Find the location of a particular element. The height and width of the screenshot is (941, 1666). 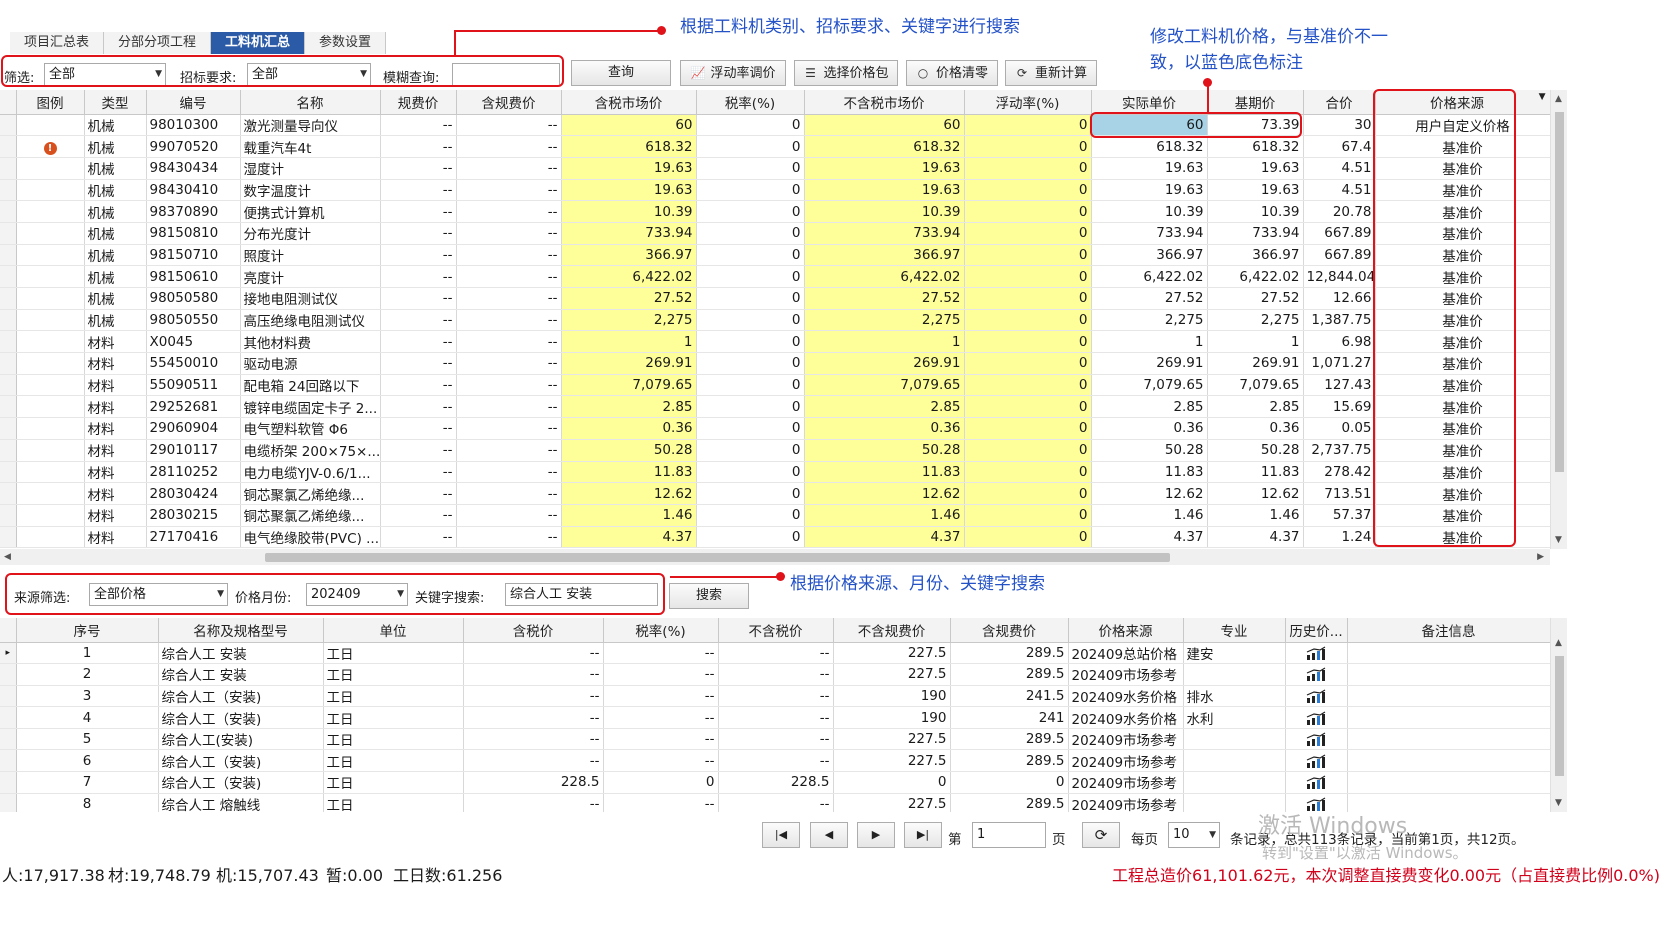

tab-labor-material-machine: 工料机汇总 is located at coordinates (258, 43).